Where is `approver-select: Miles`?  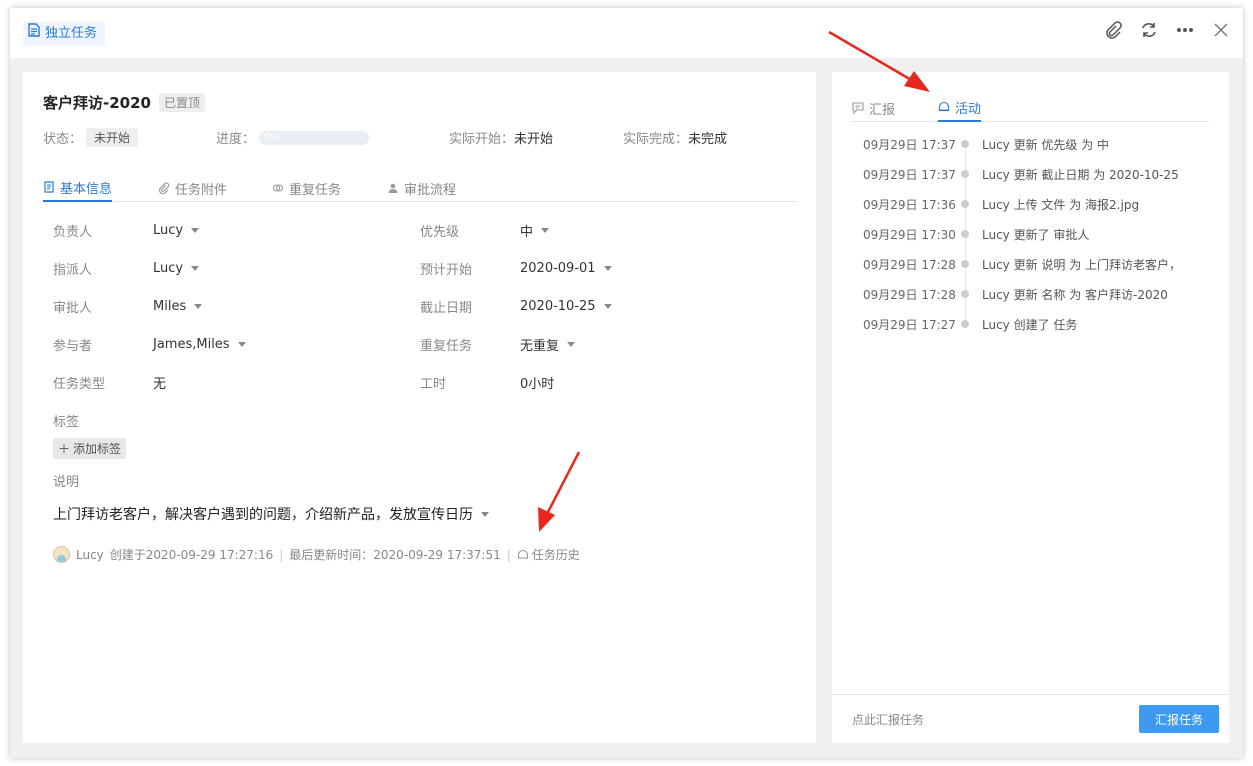 approver-select: Miles is located at coordinates (178, 306).